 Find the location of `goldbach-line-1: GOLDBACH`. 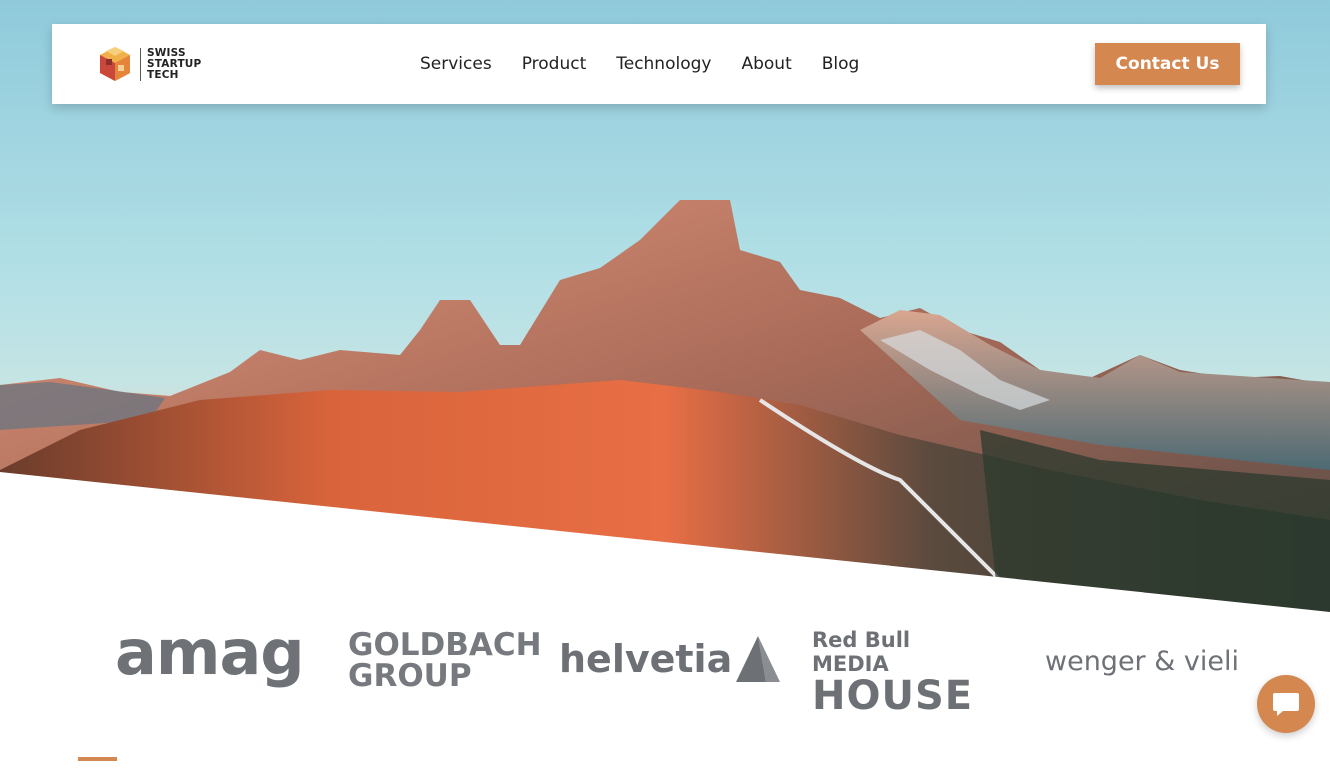

goldbach-line-1: GOLDBACH is located at coordinates (445, 645).